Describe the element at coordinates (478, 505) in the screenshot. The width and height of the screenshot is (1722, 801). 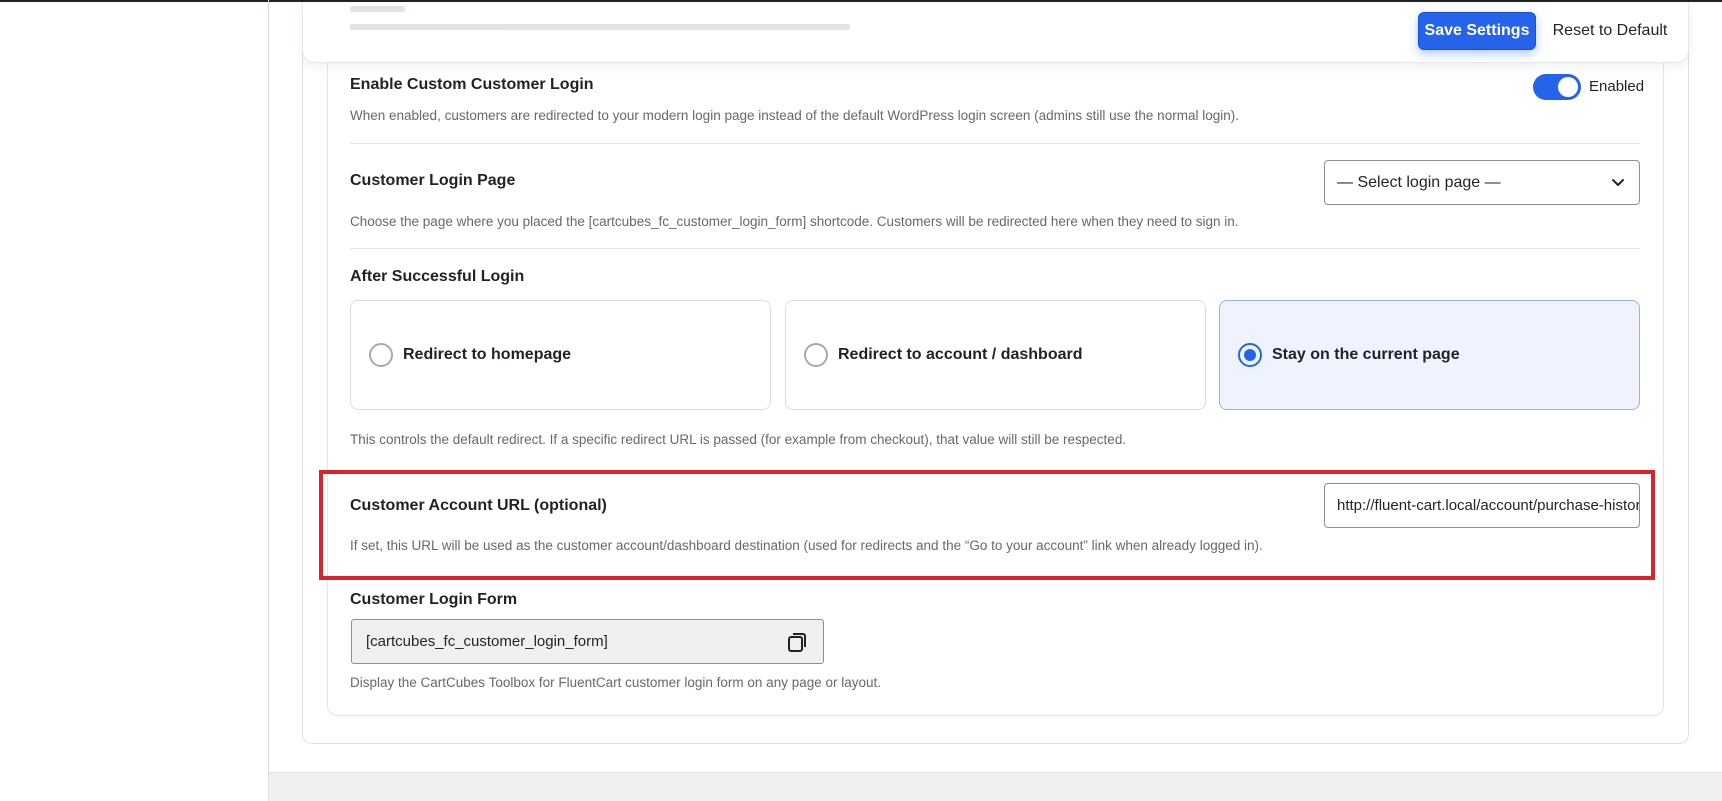
I see `account-url-label: Customer Account URL (optional)` at that location.